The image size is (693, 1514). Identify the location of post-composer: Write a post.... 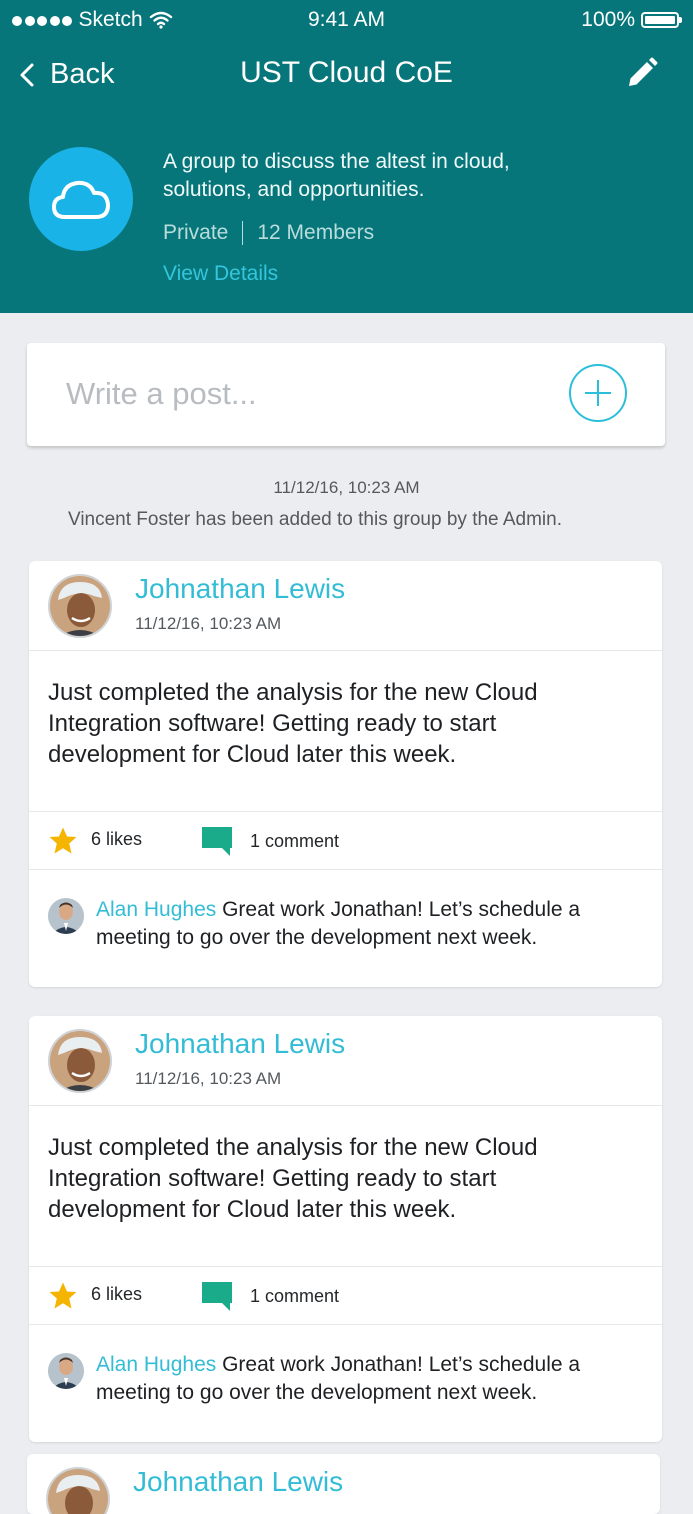
(346, 394).